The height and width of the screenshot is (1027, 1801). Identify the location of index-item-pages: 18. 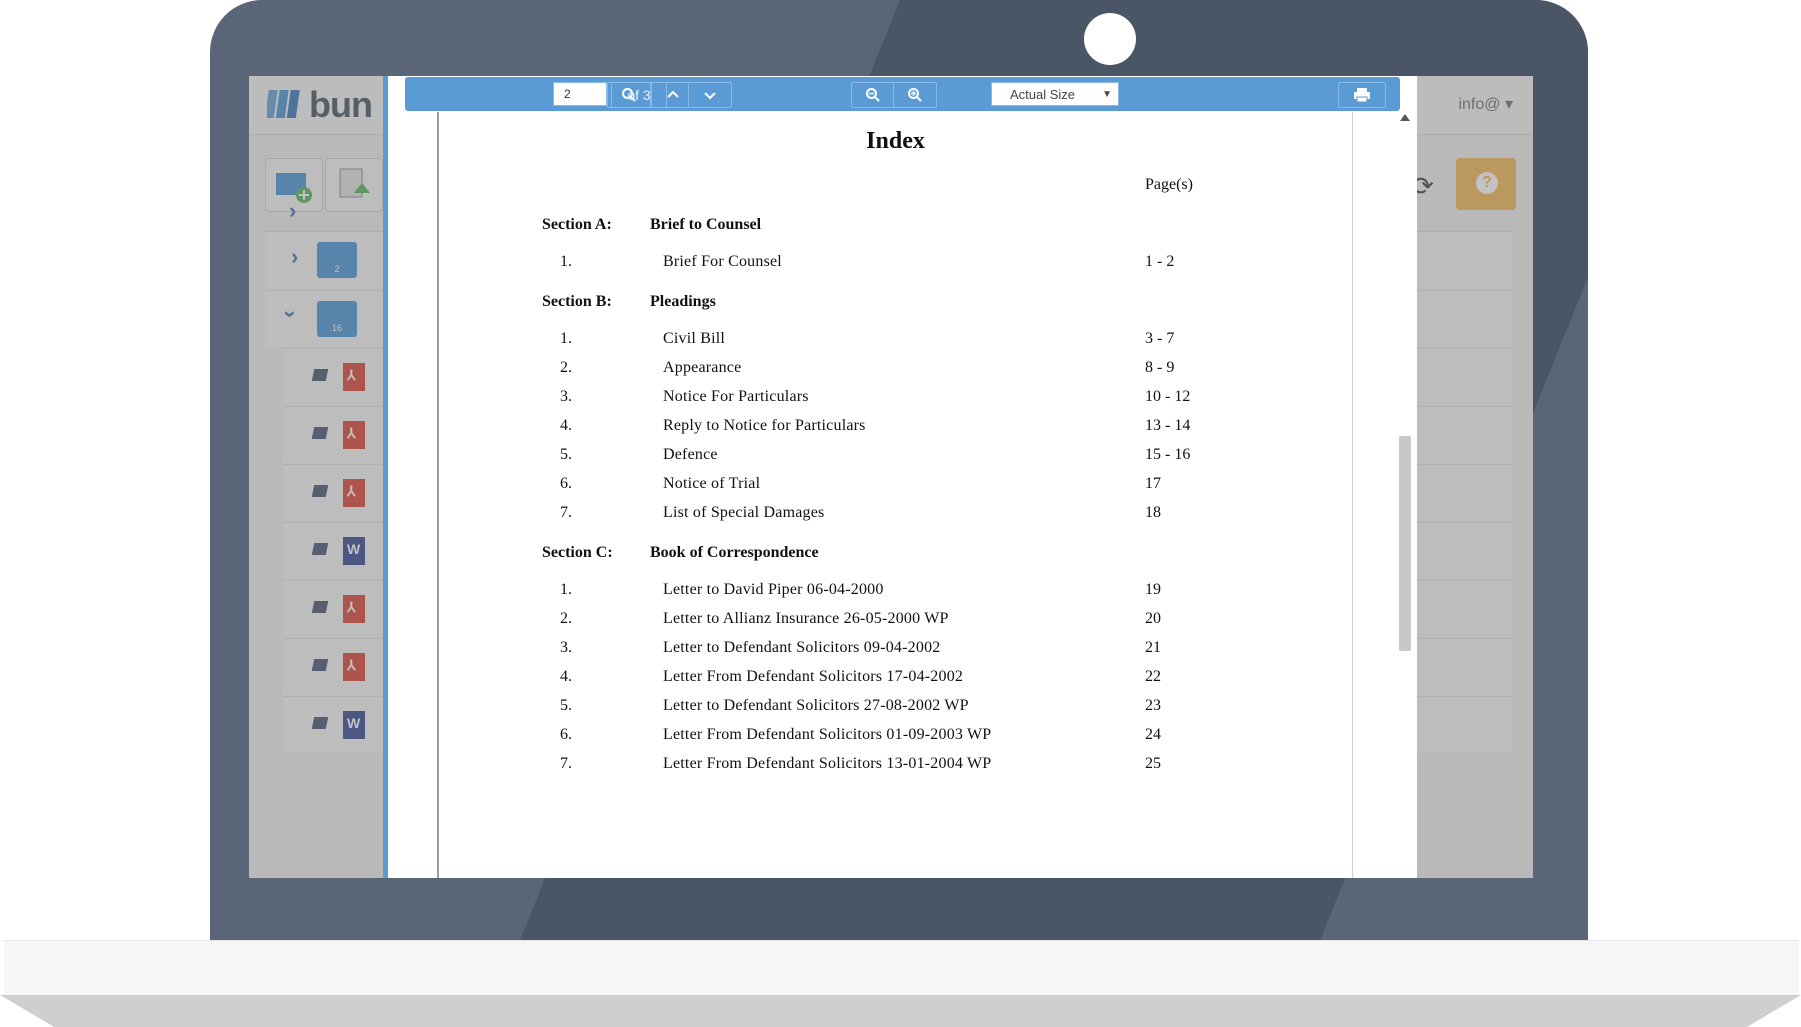
(1153, 512).